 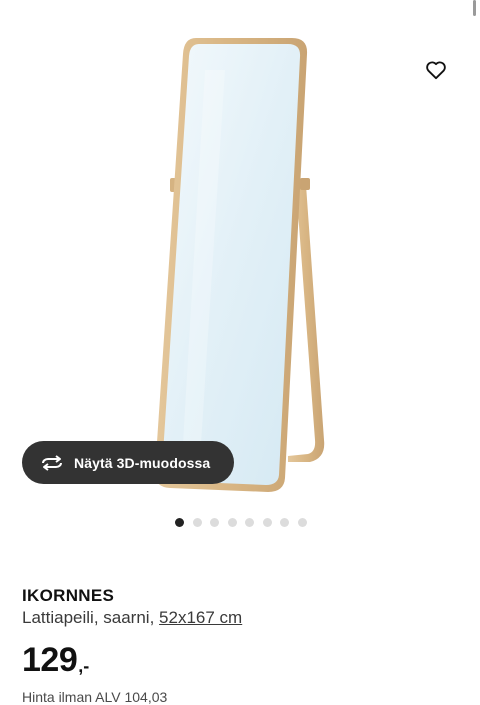 What do you see at coordinates (50, 660) in the screenshot?
I see `price-integer: 129` at bounding box center [50, 660].